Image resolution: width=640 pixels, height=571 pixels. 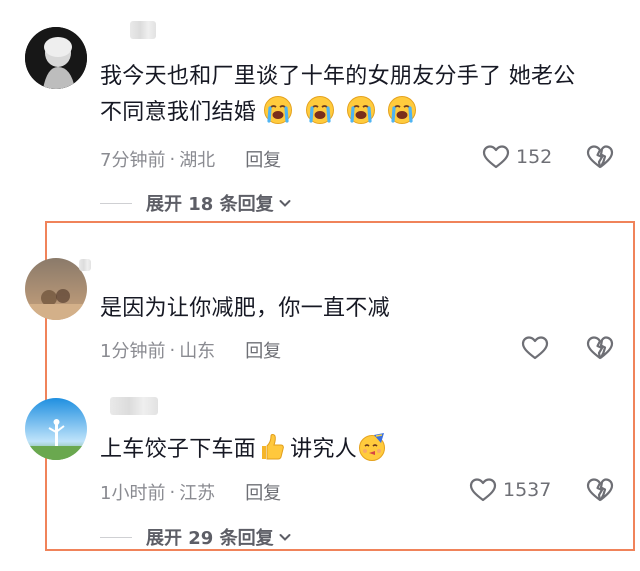 What do you see at coordinates (338, 76) in the screenshot?
I see `comment-text-line1: 我今天也和厂里谈了十年的女朋友分手了 她老公` at bounding box center [338, 76].